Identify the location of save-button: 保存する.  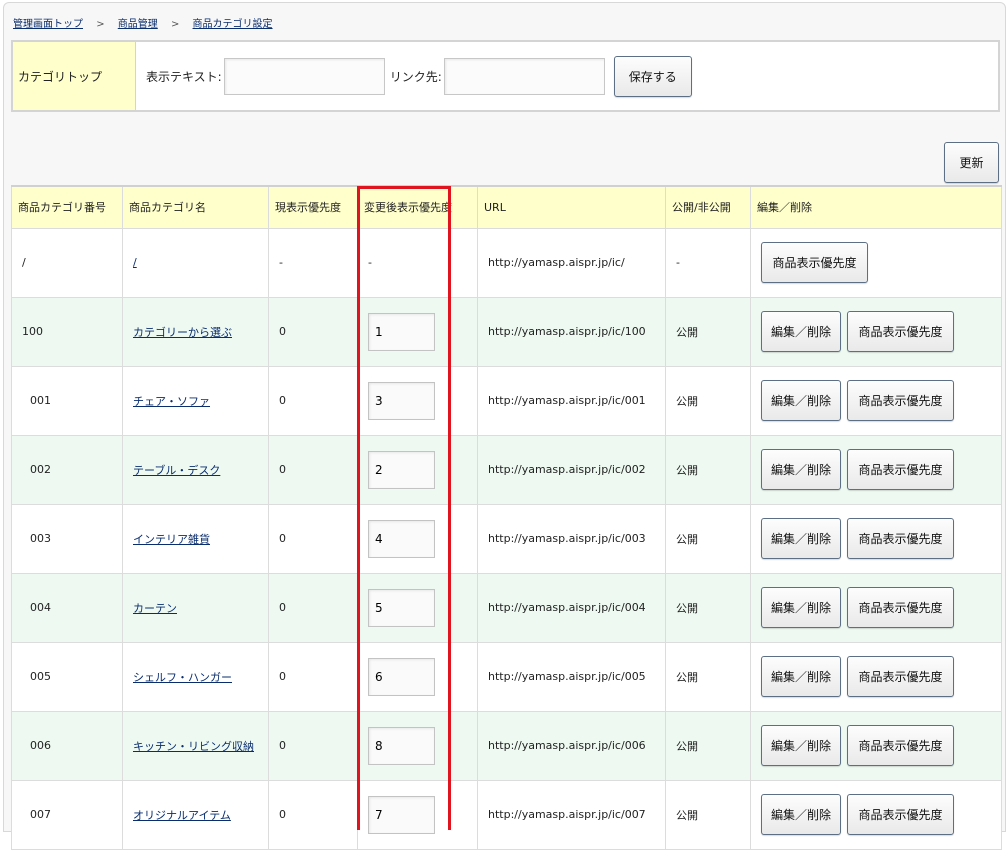
(652, 76).